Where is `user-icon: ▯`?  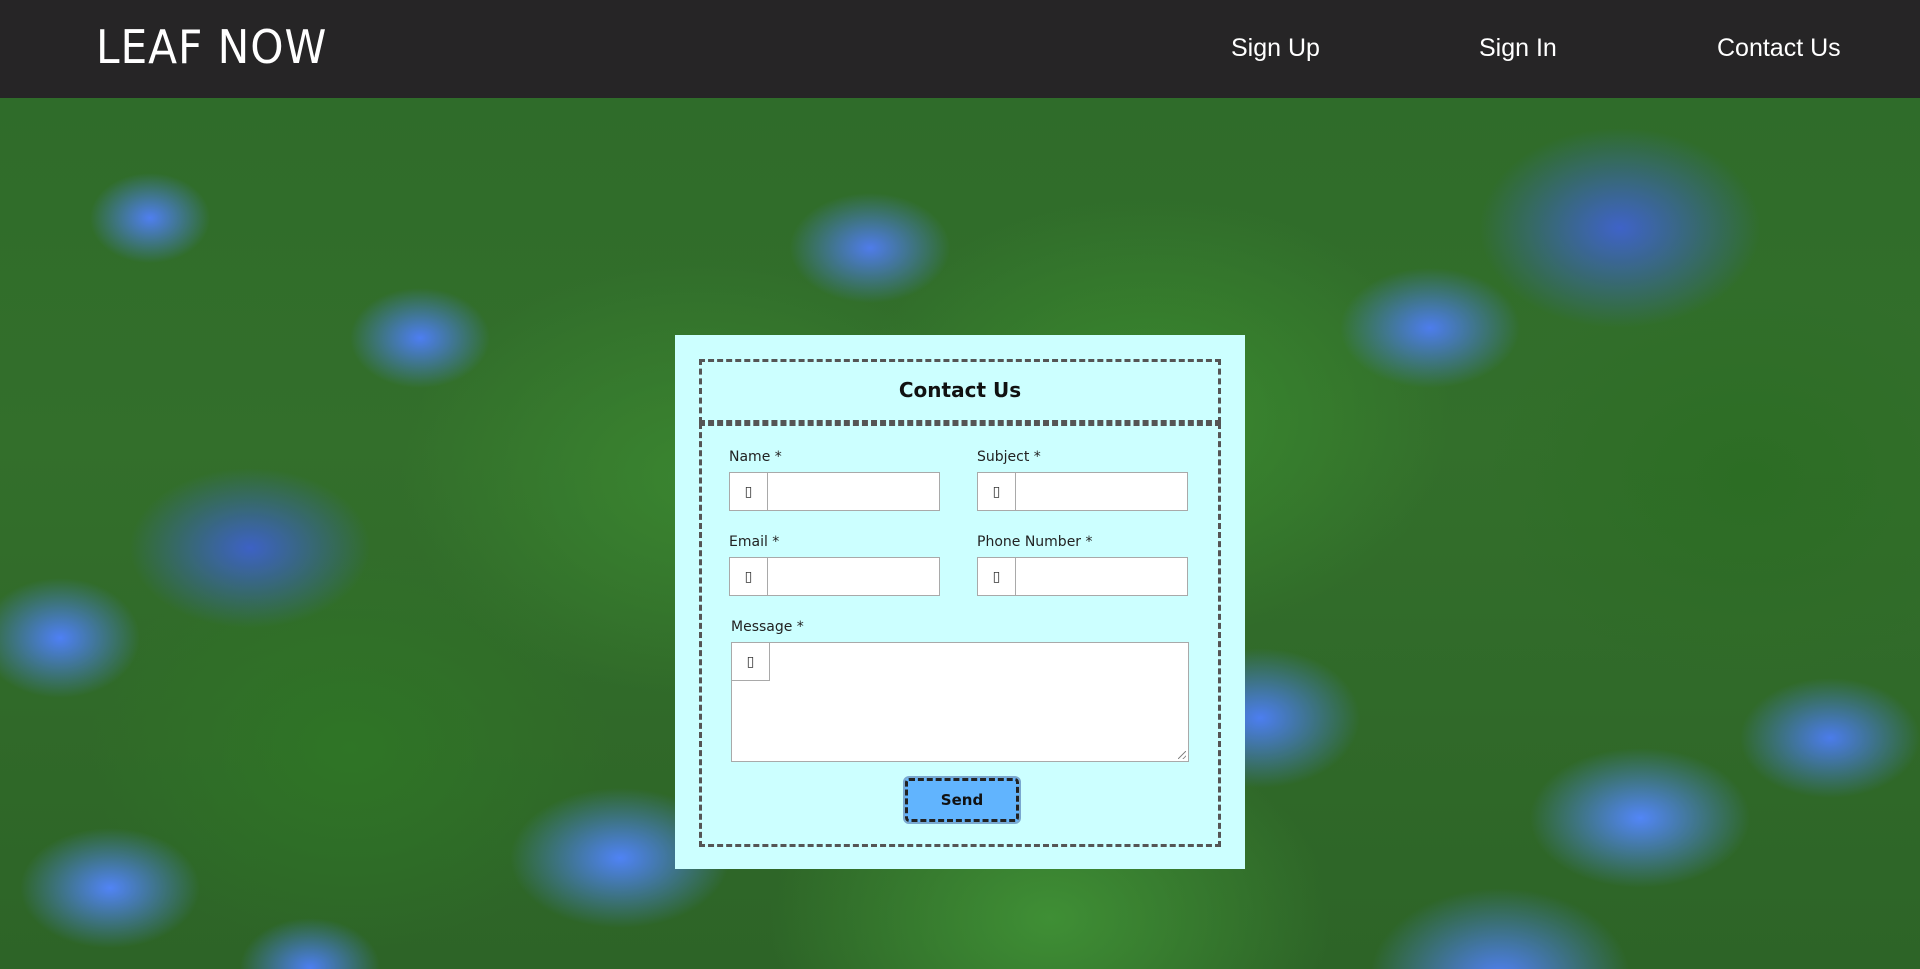 user-icon: ▯ is located at coordinates (749, 491).